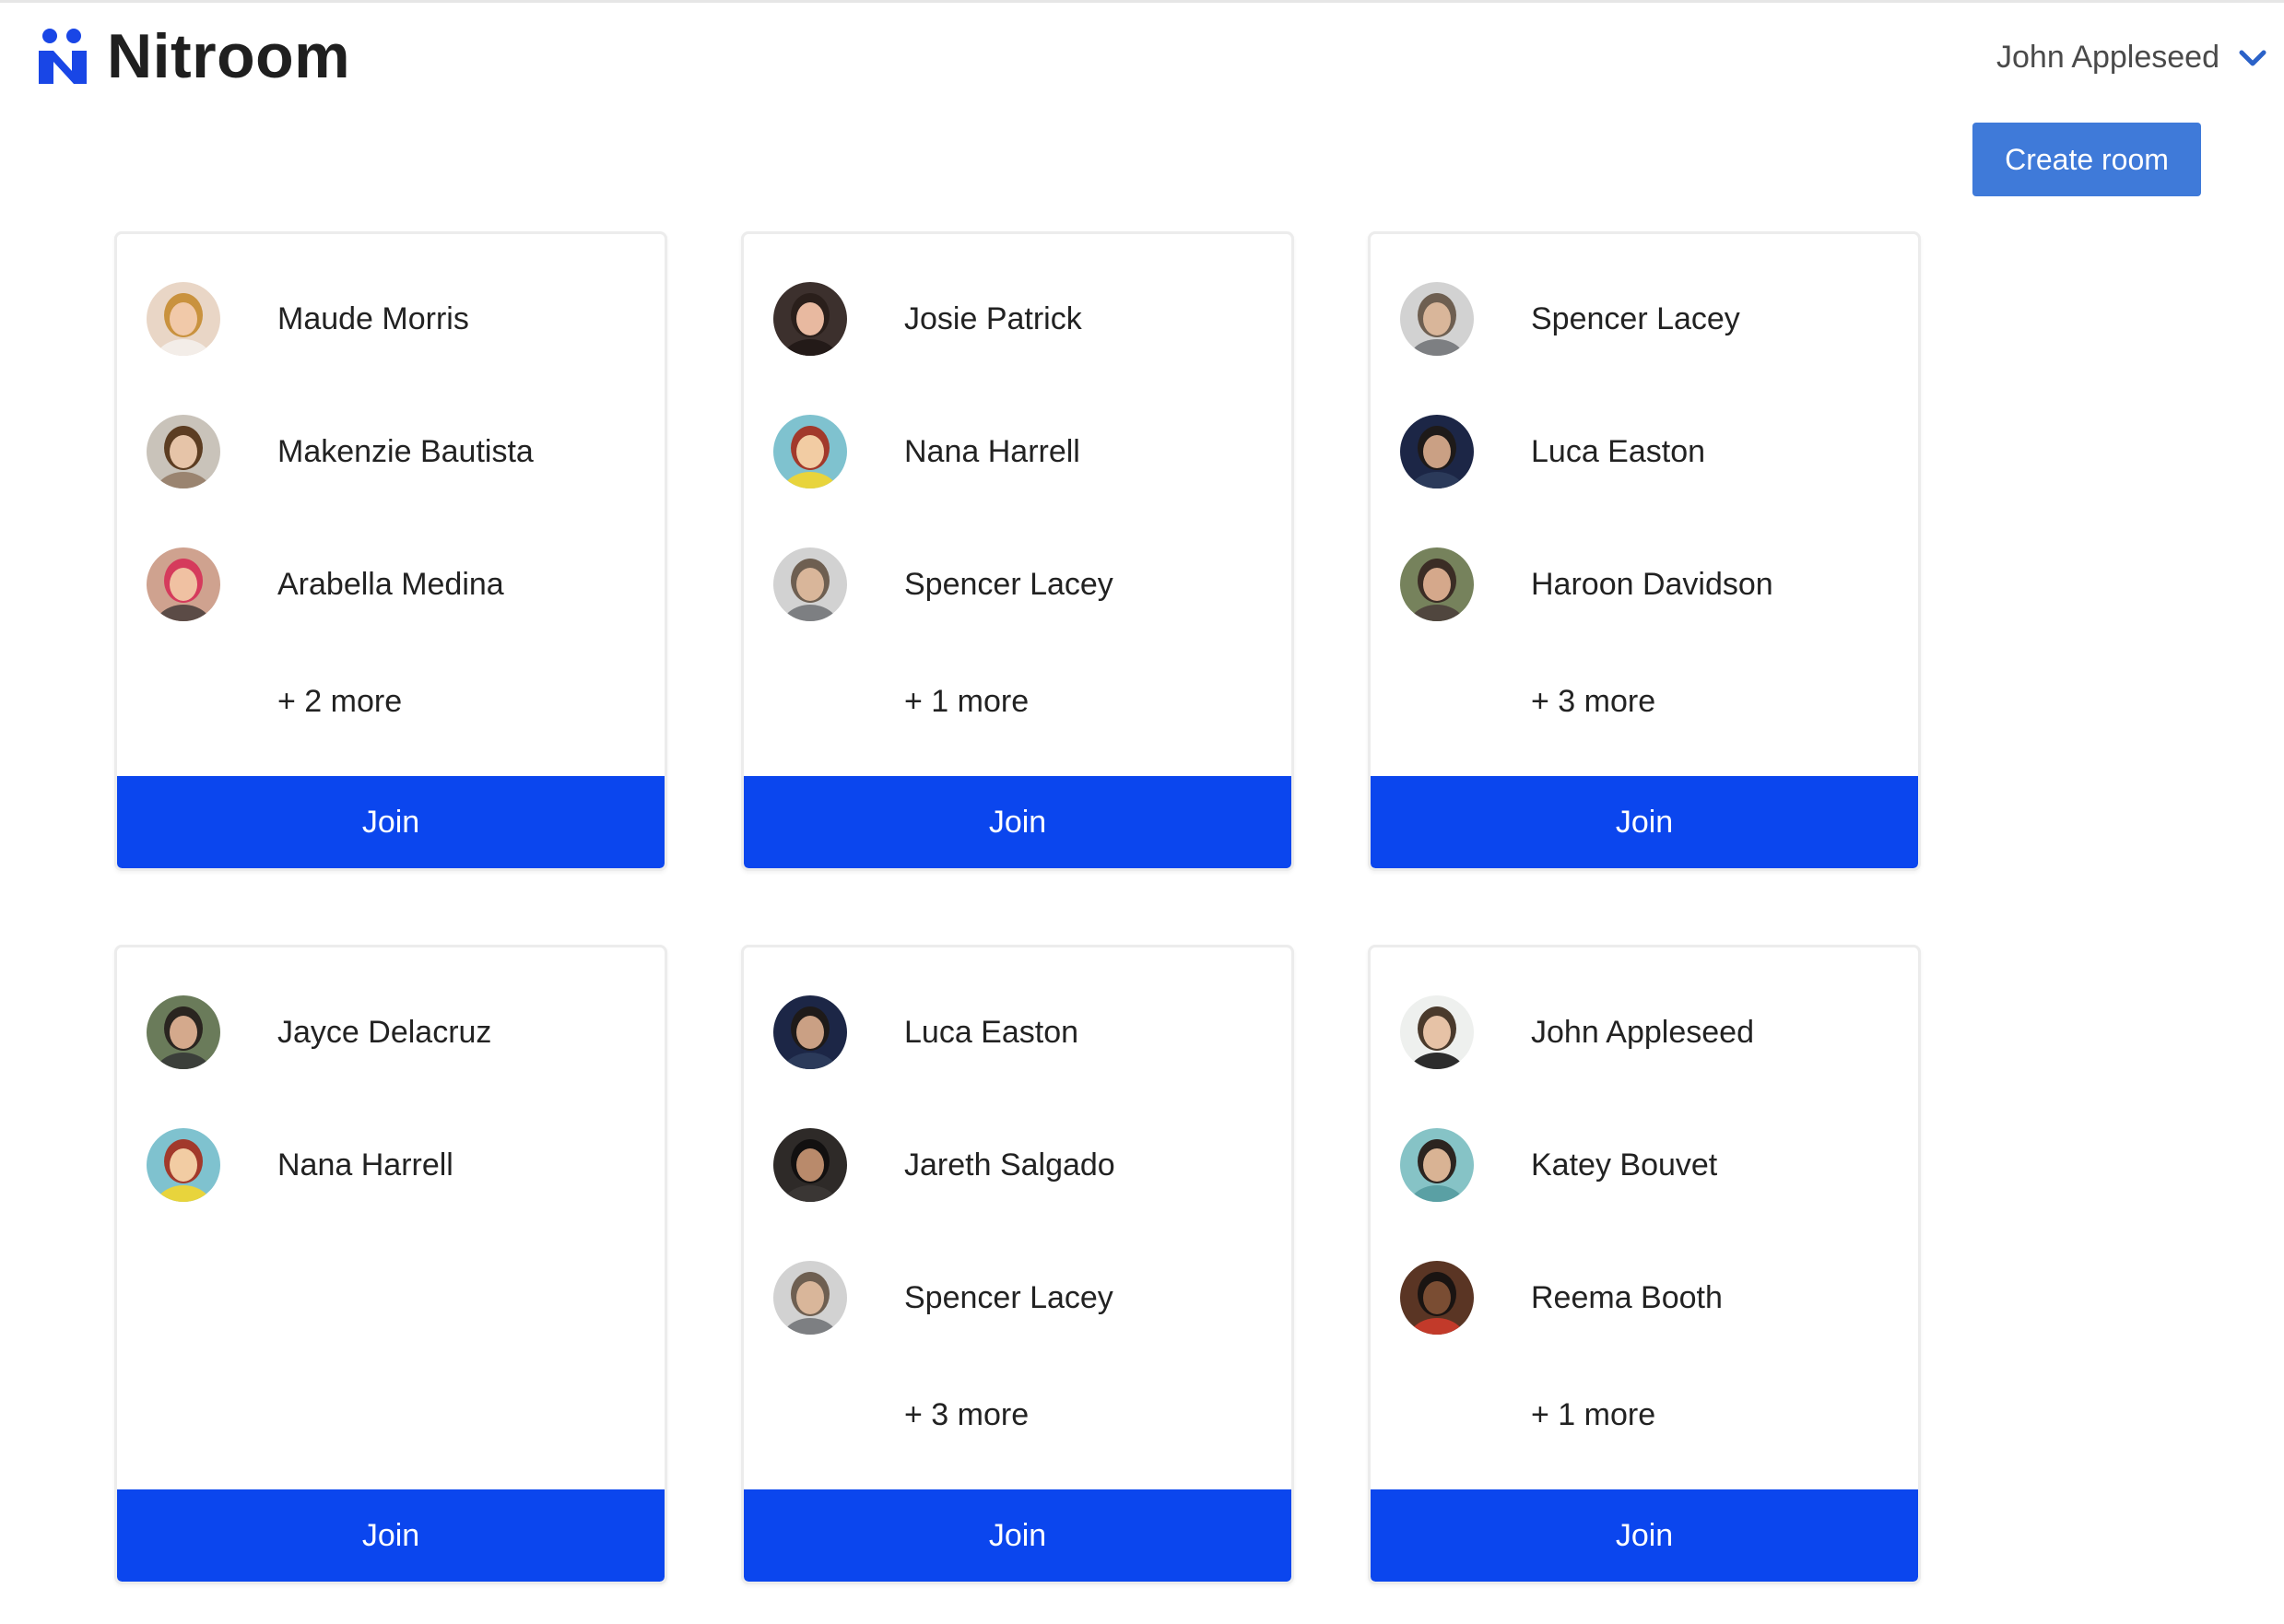 The height and width of the screenshot is (1624, 2284). I want to click on member-row: Jayce Delacruz, so click(319, 1032).